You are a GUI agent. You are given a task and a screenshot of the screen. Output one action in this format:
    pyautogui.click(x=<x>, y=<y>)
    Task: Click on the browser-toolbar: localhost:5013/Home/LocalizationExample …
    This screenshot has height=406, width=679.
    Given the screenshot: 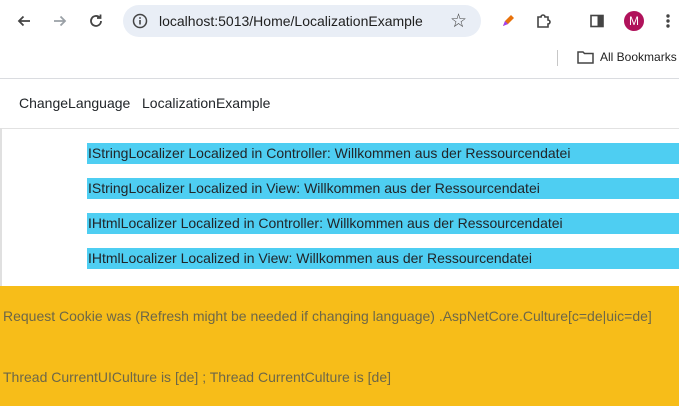 What is the action you would take?
    pyautogui.click(x=339, y=21)
    